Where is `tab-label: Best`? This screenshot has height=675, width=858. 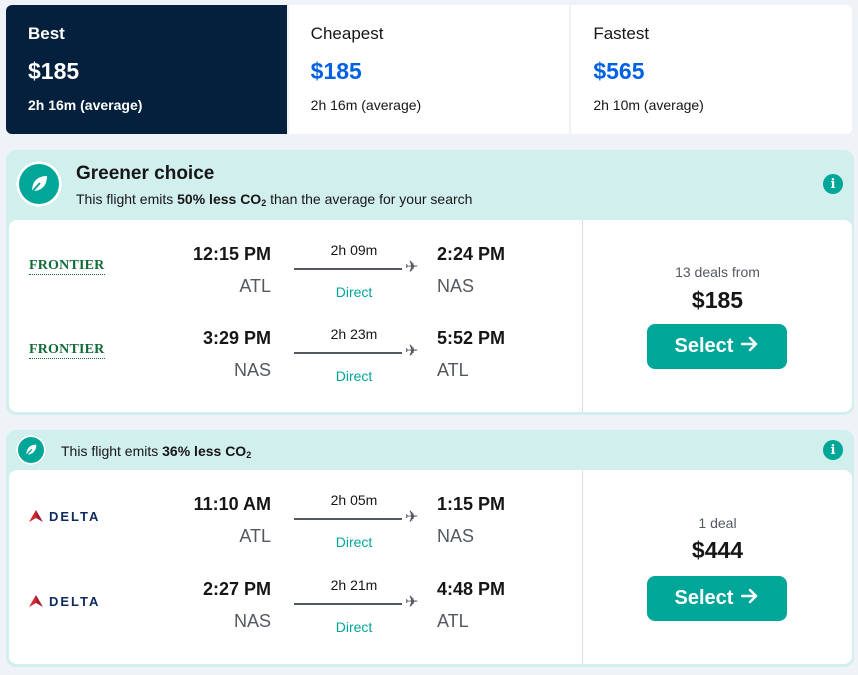 tab-label: Best is located at coordinates (46, 33).